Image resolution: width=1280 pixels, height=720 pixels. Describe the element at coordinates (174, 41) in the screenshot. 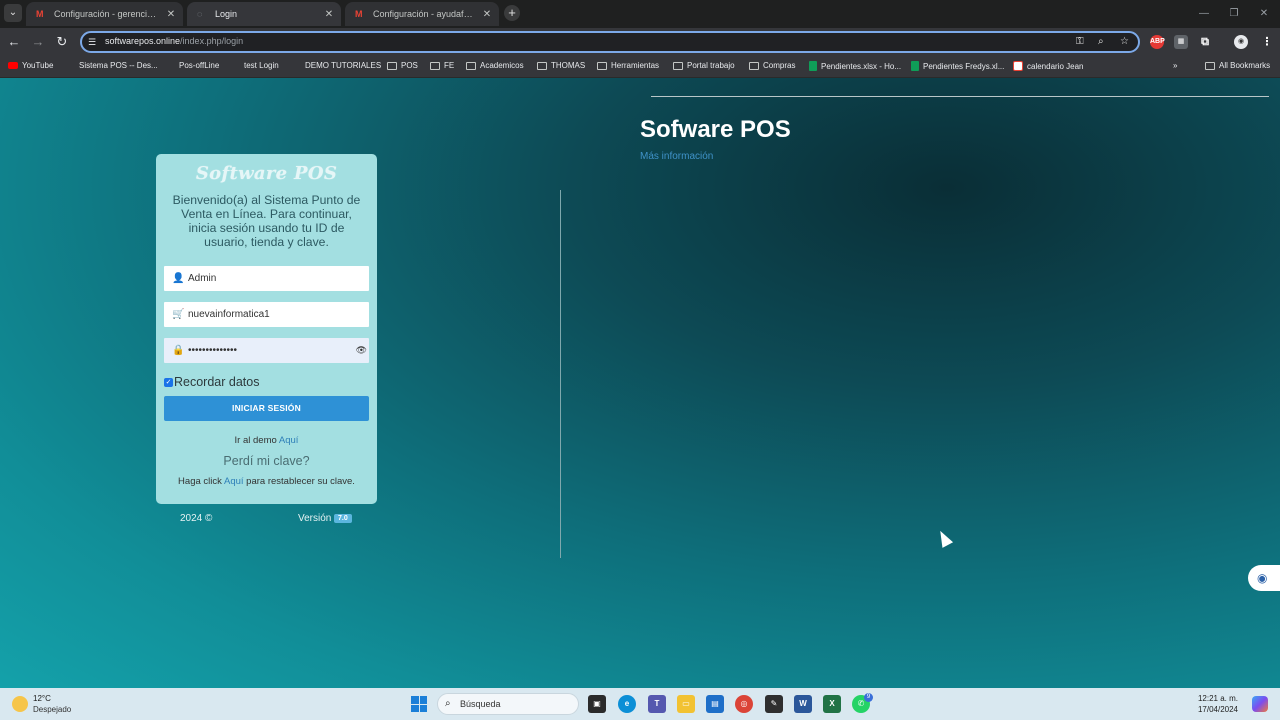

I see `url-text: softwarepos.online/index.php/login` at that location.